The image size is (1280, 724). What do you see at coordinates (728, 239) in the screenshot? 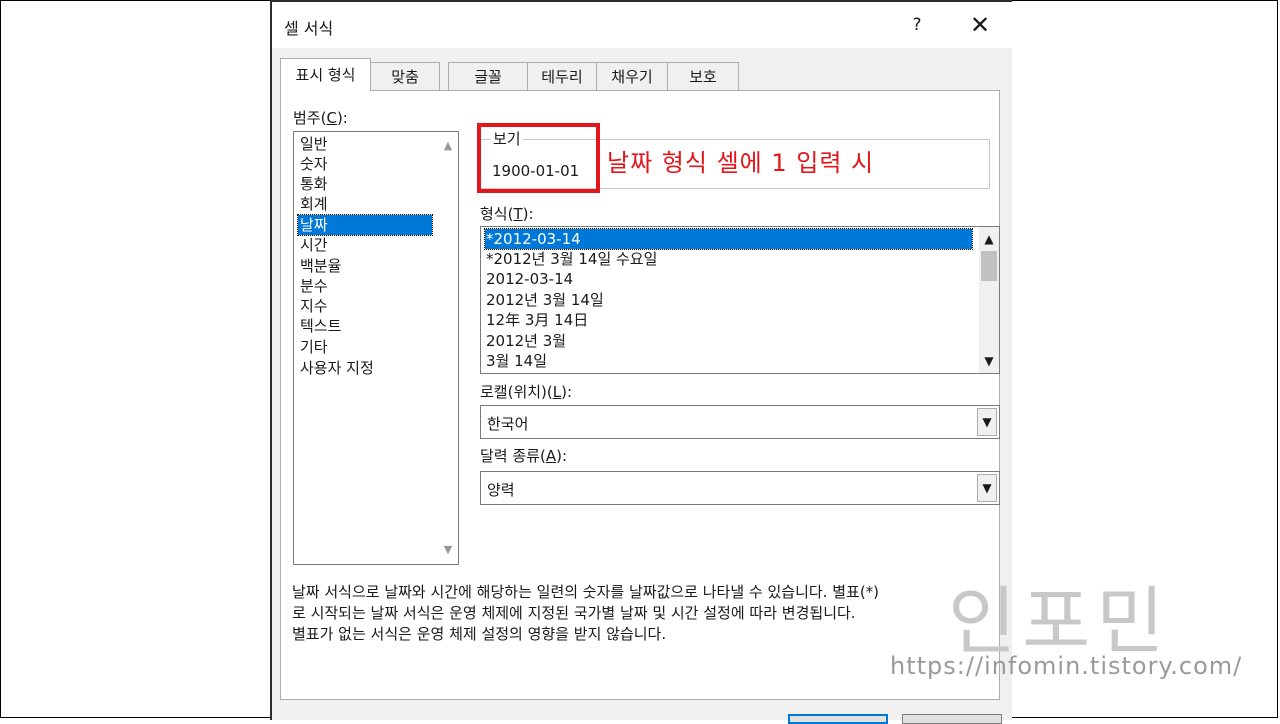
I see `format-item-selected: *2012-03-14` at bounding box center [728, 239].